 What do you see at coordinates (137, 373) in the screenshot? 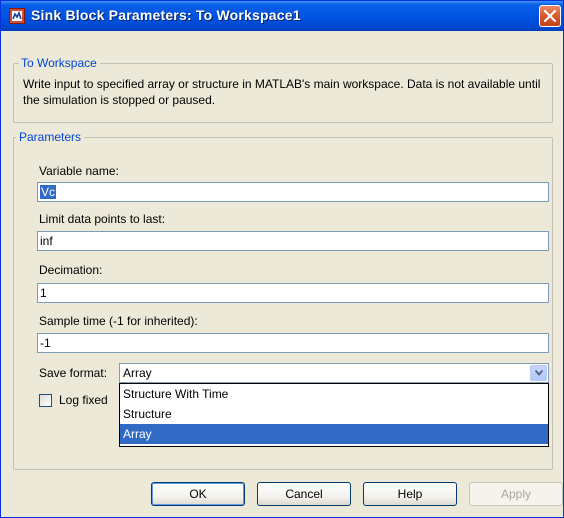
I see `save-format-value: Array` at bounding box center [137, 373].